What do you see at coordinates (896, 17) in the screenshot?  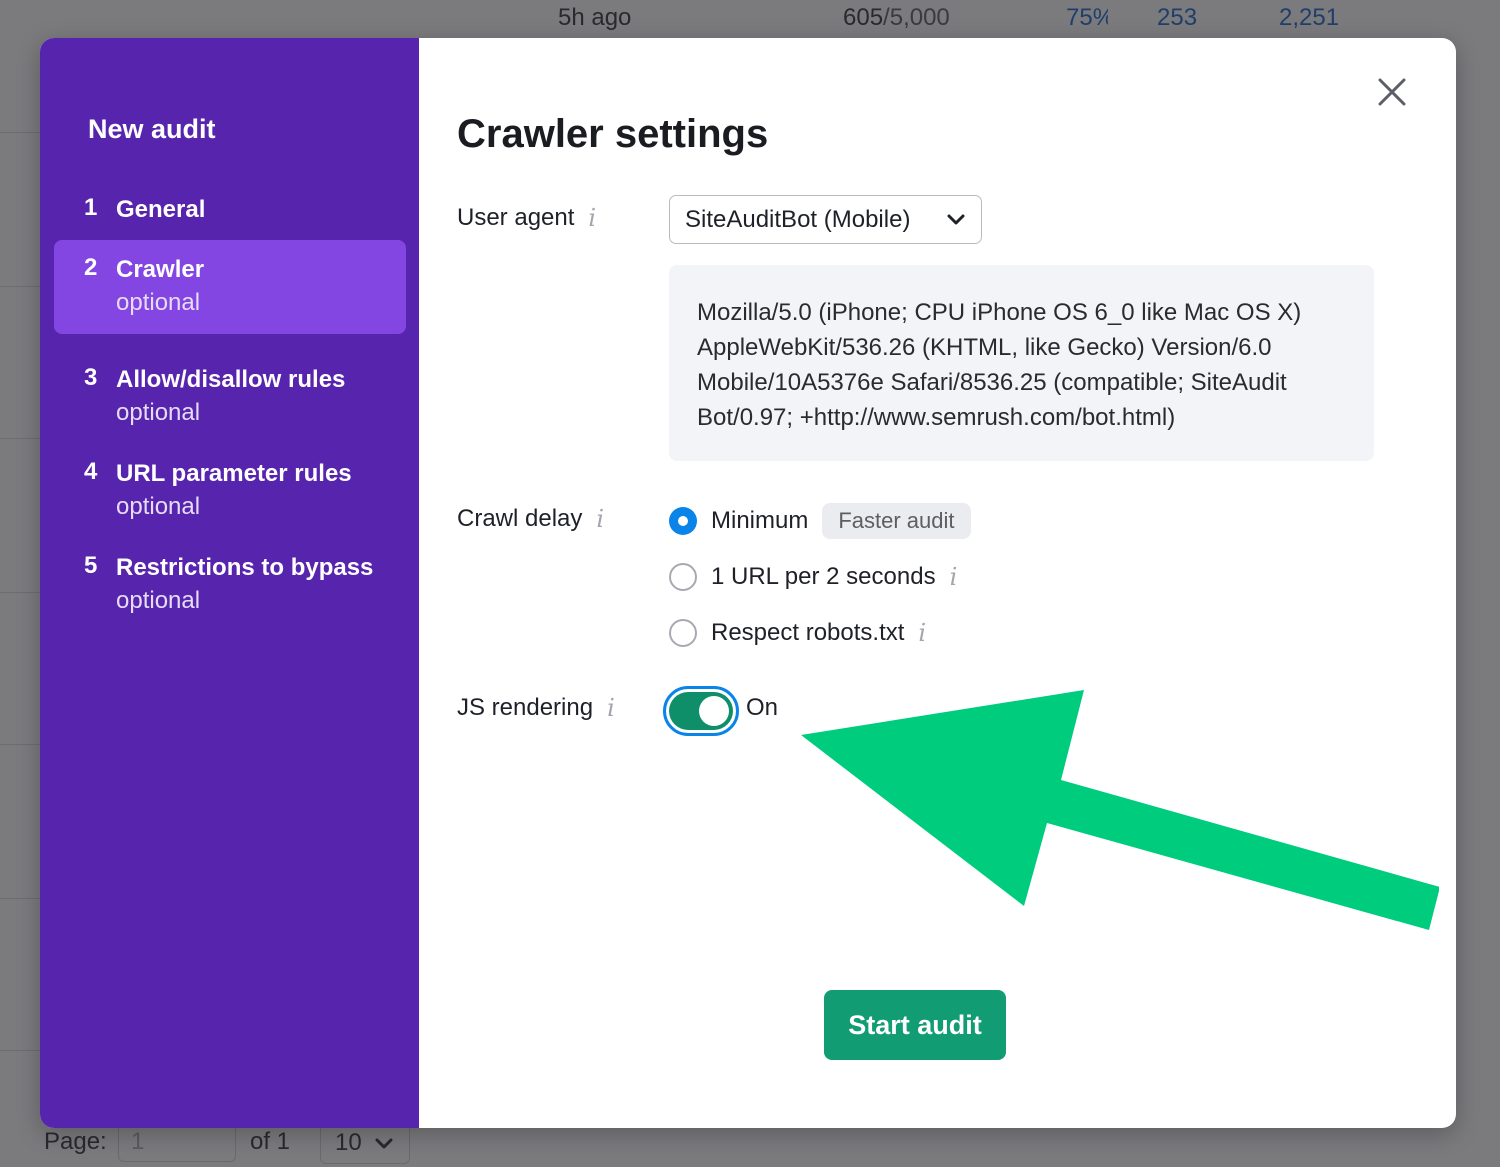 I see `pages-crawled: 605/5,000` at bounding box center [896, 17].